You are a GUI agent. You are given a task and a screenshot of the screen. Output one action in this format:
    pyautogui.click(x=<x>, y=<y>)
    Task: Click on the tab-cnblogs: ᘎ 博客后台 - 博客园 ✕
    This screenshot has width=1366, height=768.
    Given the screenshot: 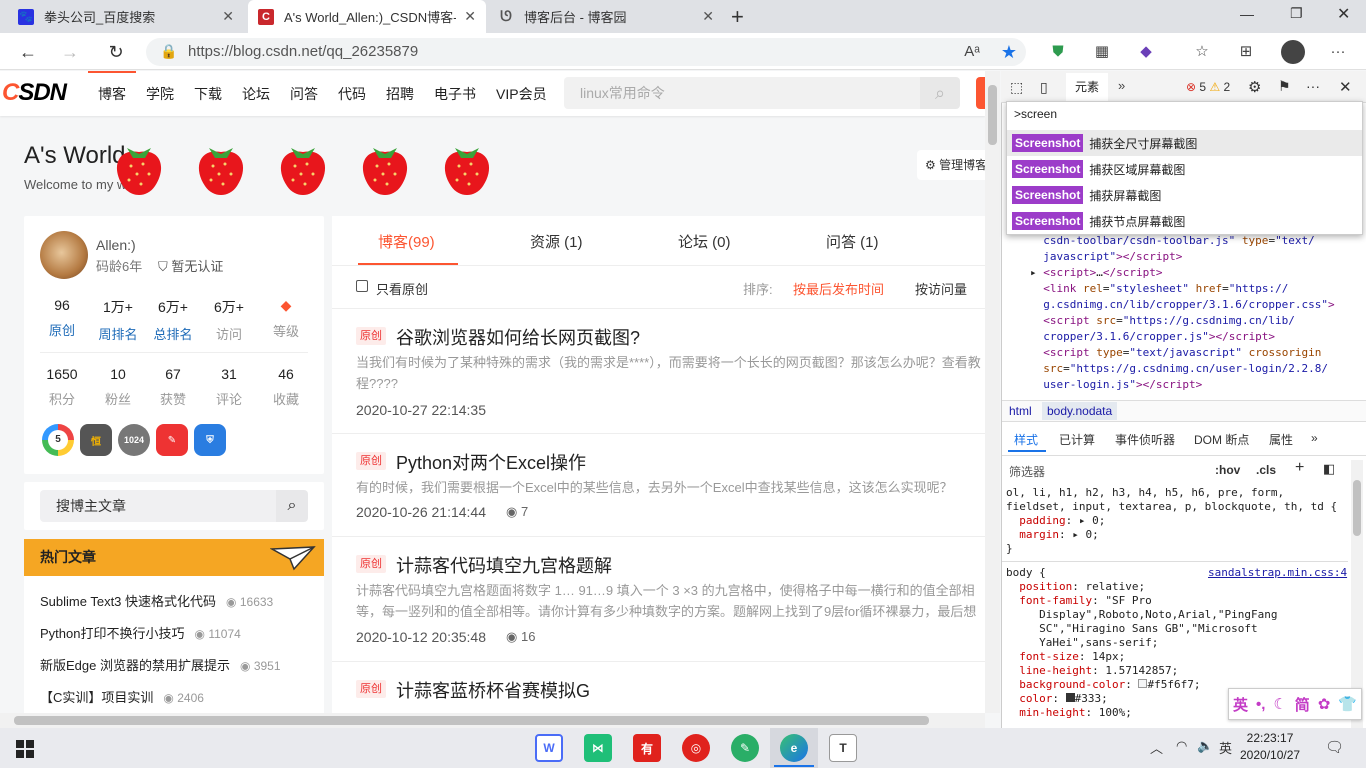 What is the action you would take?
    pyautogui.click(x=606, y=16)
    